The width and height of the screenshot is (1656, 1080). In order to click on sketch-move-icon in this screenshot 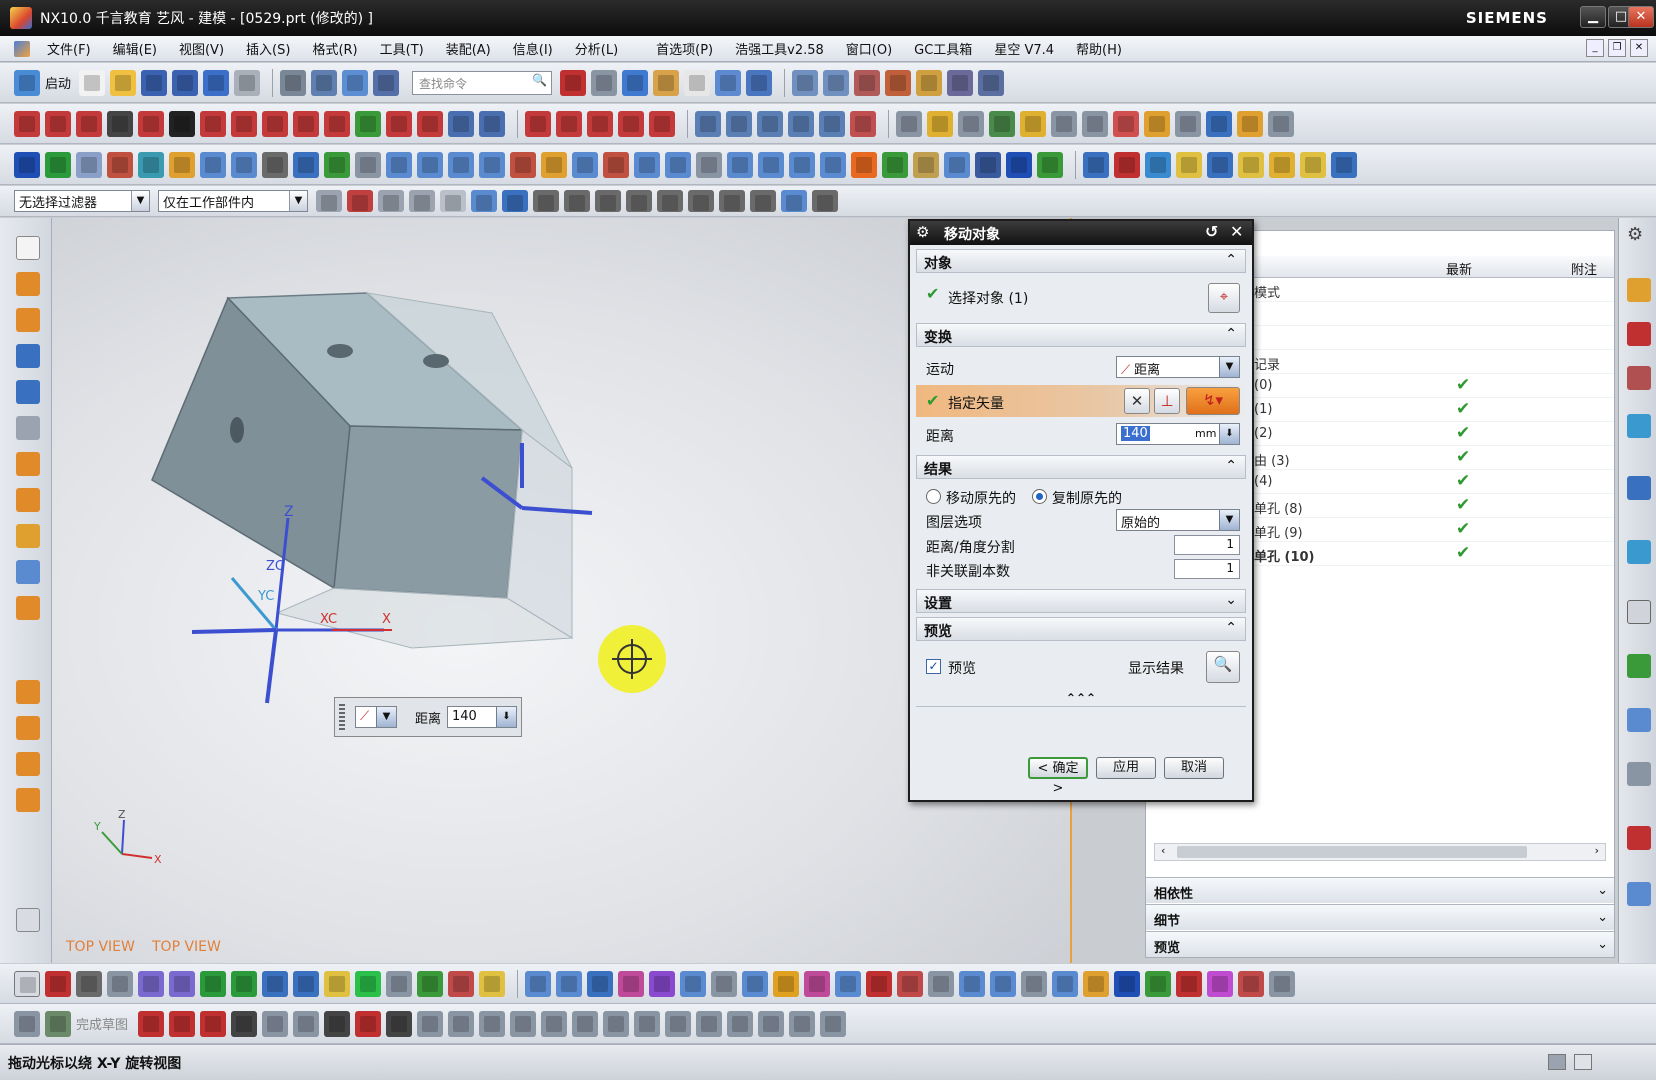, I will do `click(802, 1023)`.